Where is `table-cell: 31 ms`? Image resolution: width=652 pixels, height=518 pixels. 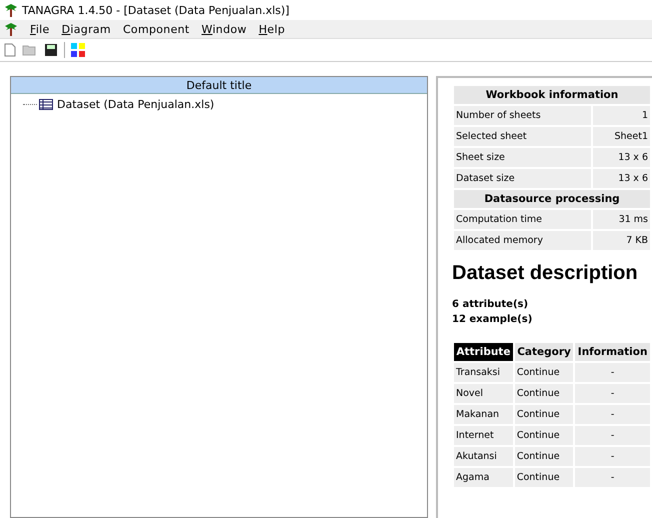
table-cell: 31 ms is located at coordinates (621, 219).